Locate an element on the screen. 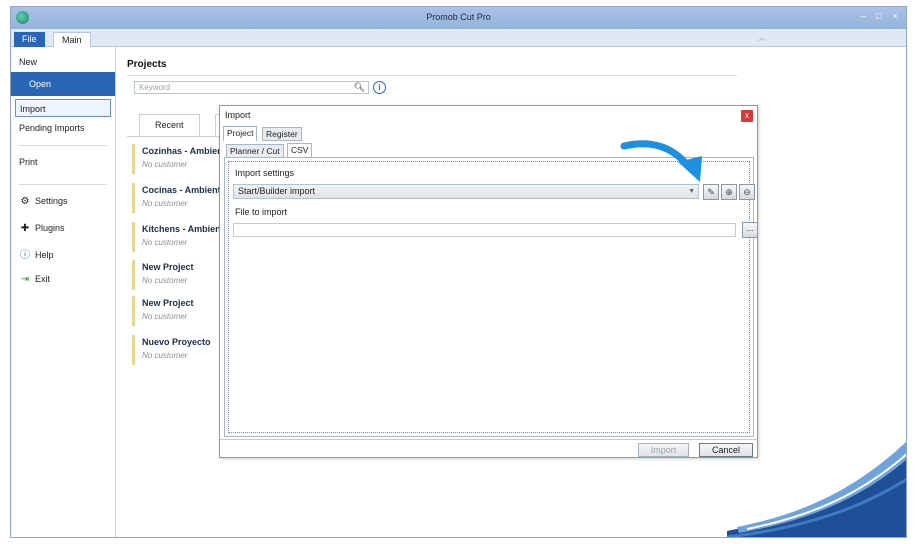 The height and width of the screenshot is (544, 915). ribbon: File Main ︿ is located at coordinates (458, 38).